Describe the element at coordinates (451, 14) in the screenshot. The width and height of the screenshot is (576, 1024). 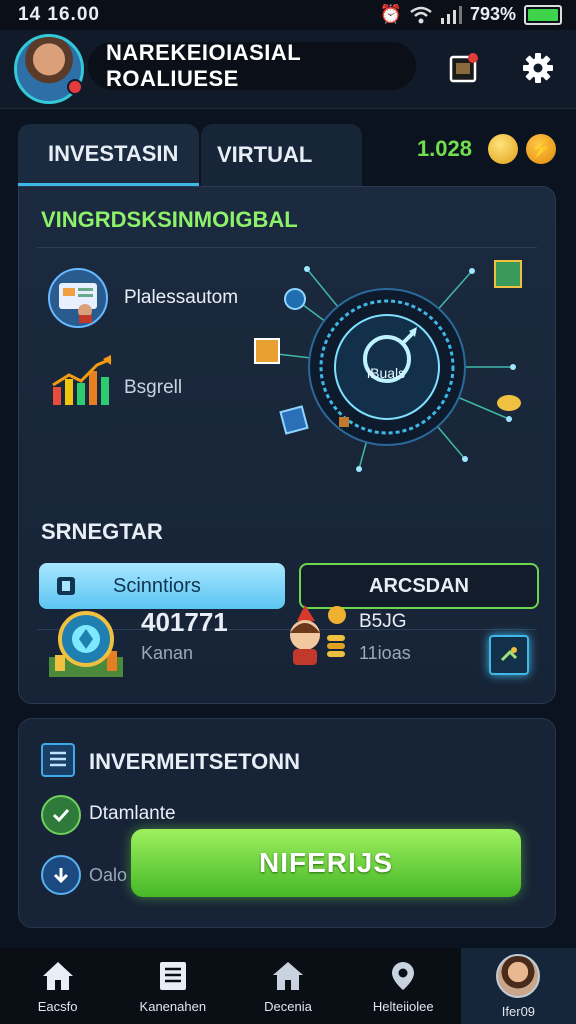
I see `signal-icon` at that location.